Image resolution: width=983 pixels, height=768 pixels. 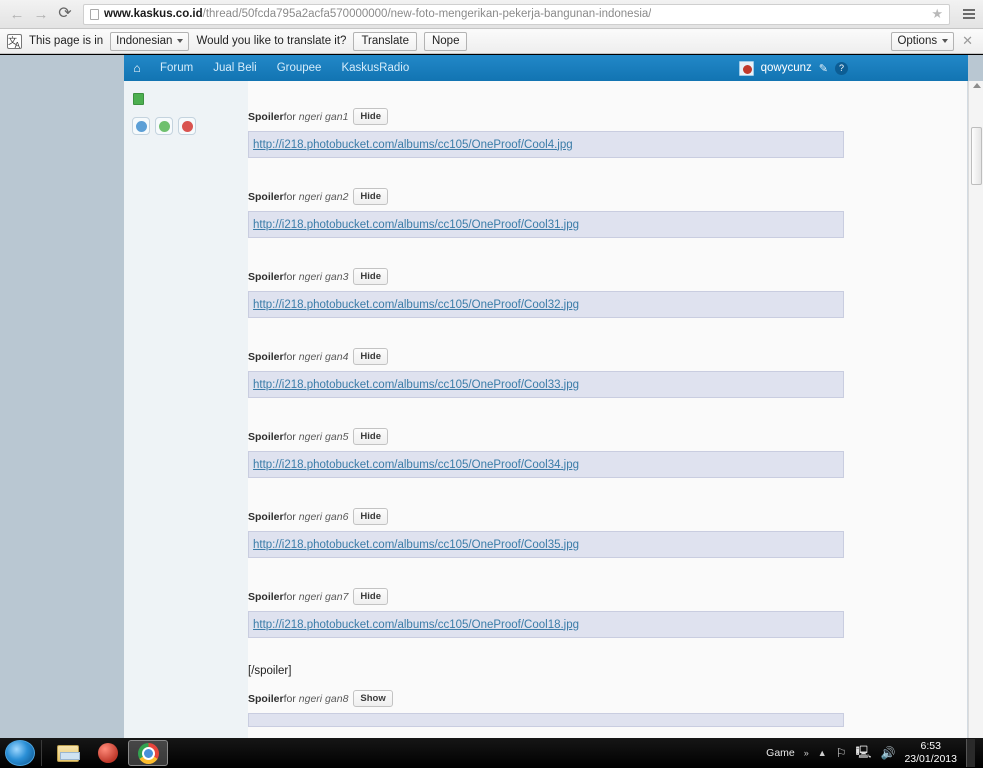 I want to click on spoiler-header: Spoilerfor ngeri gan5 Hide, so click(x=546, y=436).